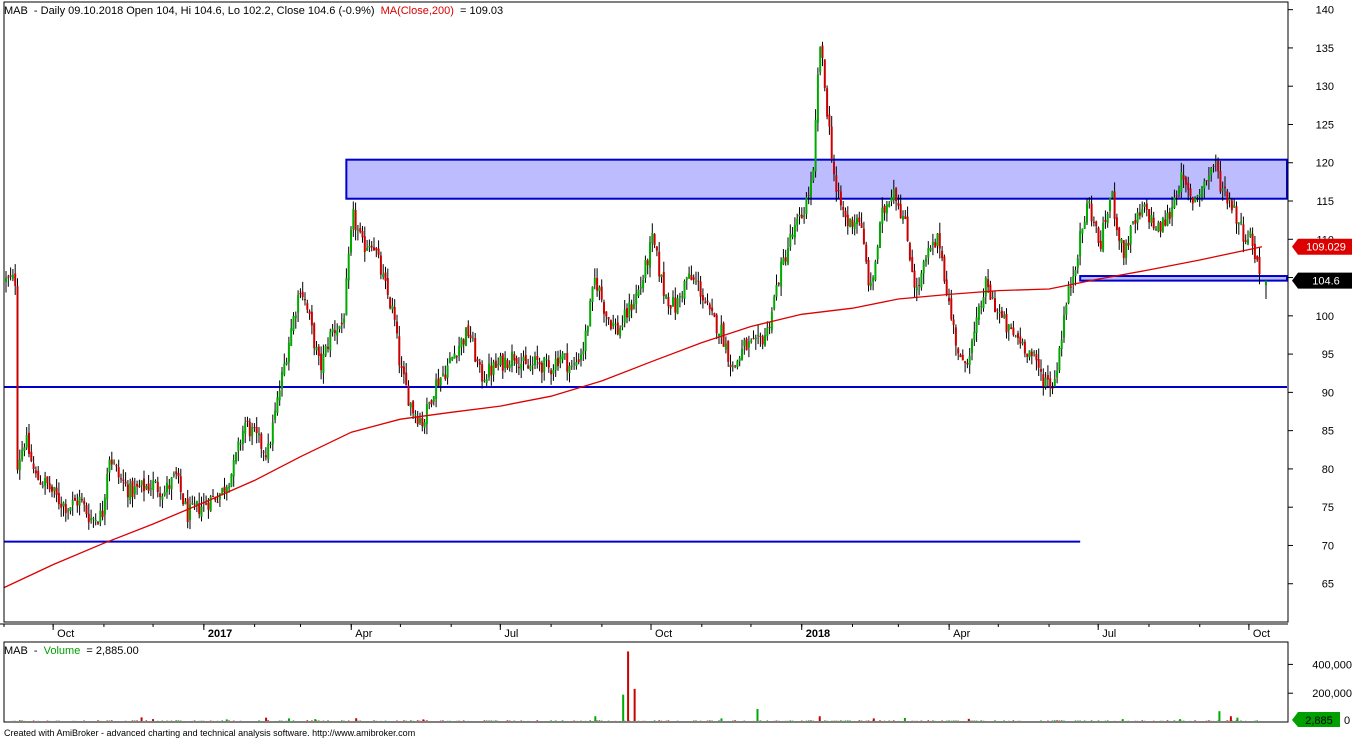 This screenshot has width=1353, height=746. Describe the element at coordinates (1328, 546) in the screenshot. I see `price-tick-label: 70` at that location.